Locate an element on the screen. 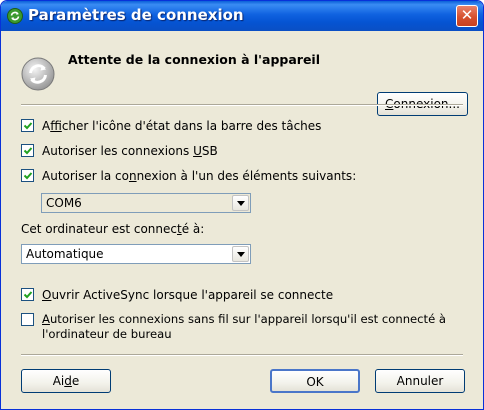 This screenshot has width=484, height=410. help-label-post: e is located at coordinates (75, 381).